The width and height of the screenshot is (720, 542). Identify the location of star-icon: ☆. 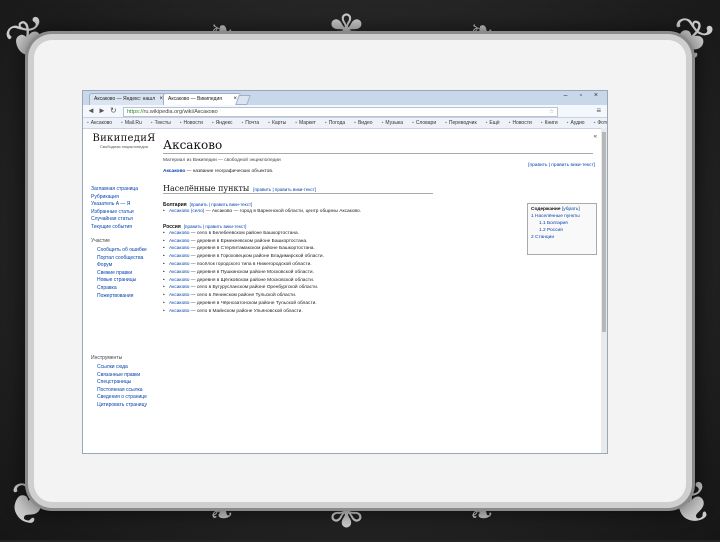
(551, 112).